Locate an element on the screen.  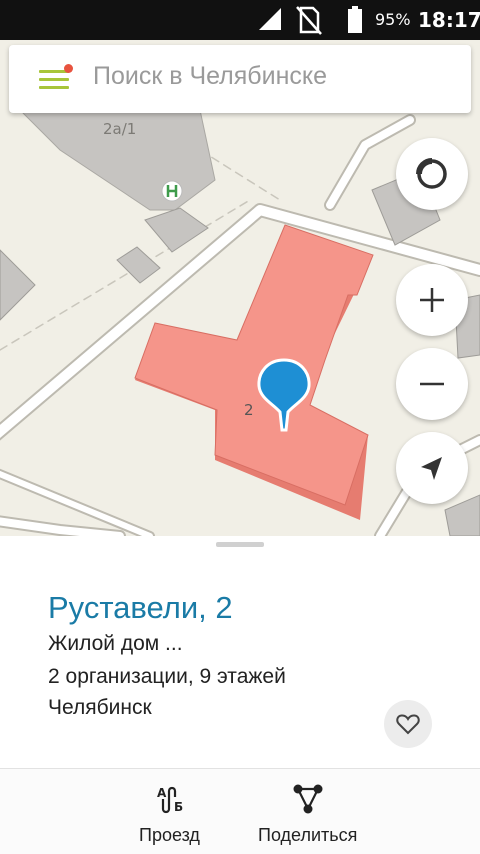
signal-icon is located at coordinates (270, 19).